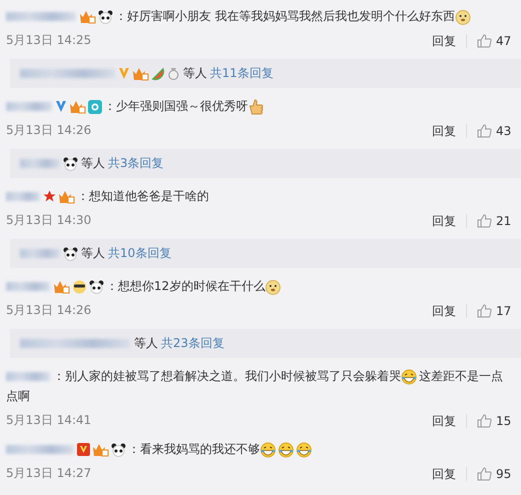 The height and width of the screenshot is (495, 521). What do you see at coordinates (263, 286) in the screenshot?
I see `comment-text: ：想想你12岁的时候在干什么` at bounding box center [263, 286].